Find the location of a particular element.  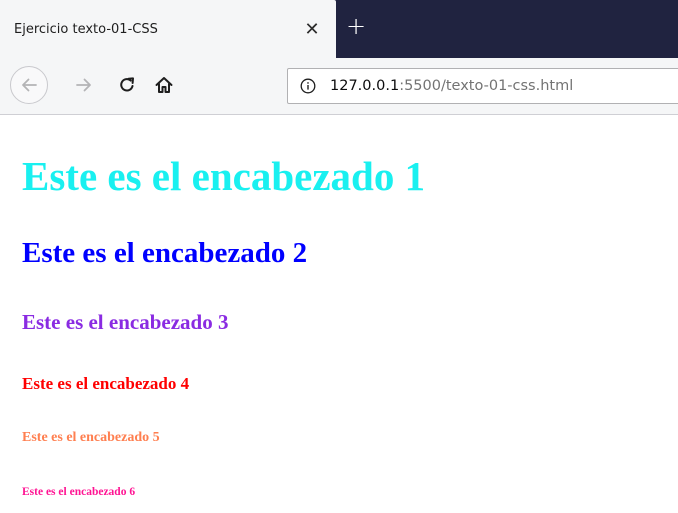

address-bar: 127.0.0.1:5500/texto-01-css.html is located at coordinates (482, 86).